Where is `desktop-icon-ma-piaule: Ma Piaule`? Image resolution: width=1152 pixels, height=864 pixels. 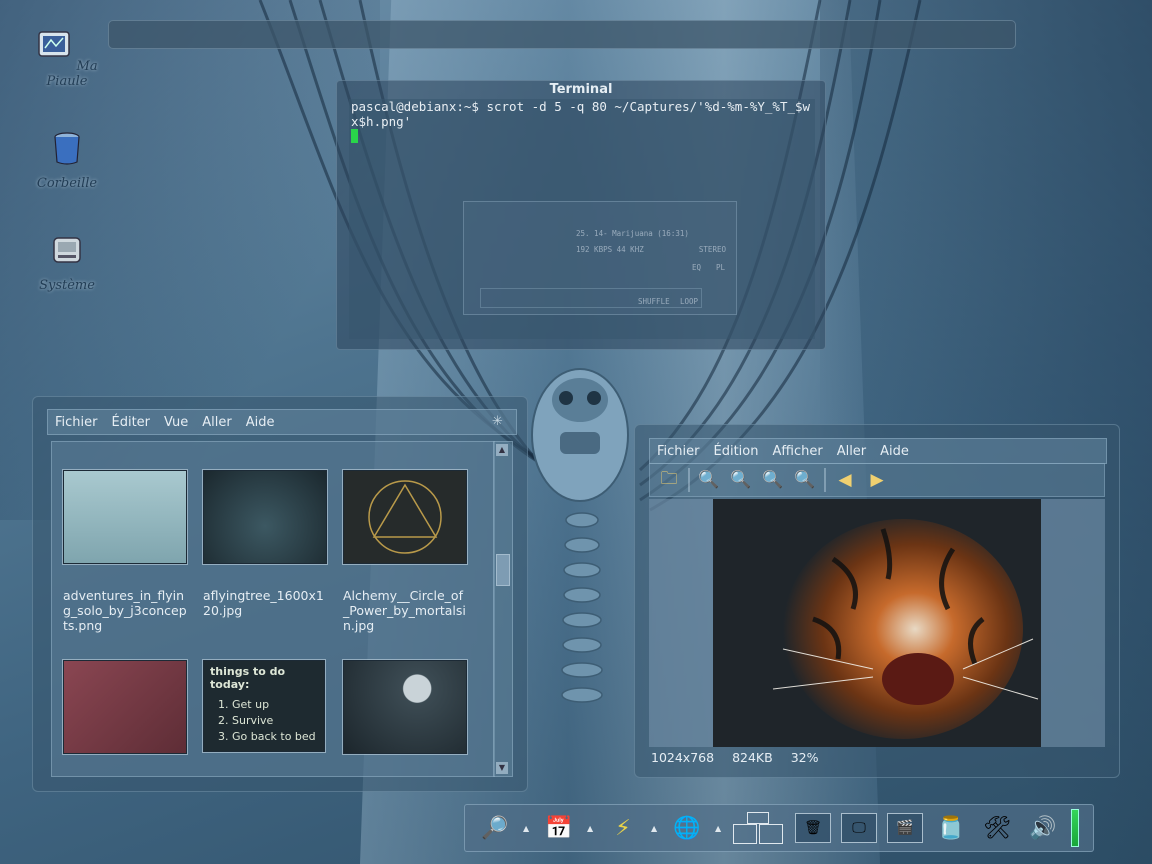
desktop-icon-ma-piaule: Ma Piaule is located at coordinates (67, 58).